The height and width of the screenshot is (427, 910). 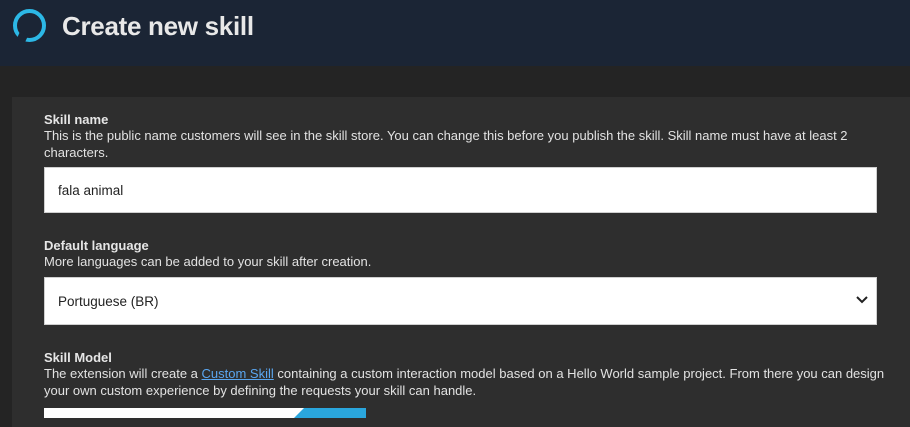 What do you see at coordinates (460, 190) in the screenshot?
I see `skill-name-input: fala animal` at bounding box center [460, 190].